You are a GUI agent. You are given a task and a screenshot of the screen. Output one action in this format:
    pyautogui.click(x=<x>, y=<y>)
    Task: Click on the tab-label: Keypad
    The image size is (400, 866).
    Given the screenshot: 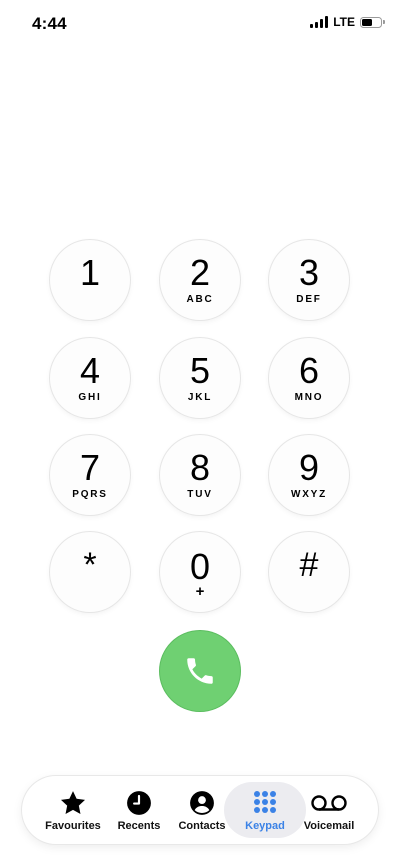 What is the action you would take?
    pyautogui.click(x=265, y=826)
    